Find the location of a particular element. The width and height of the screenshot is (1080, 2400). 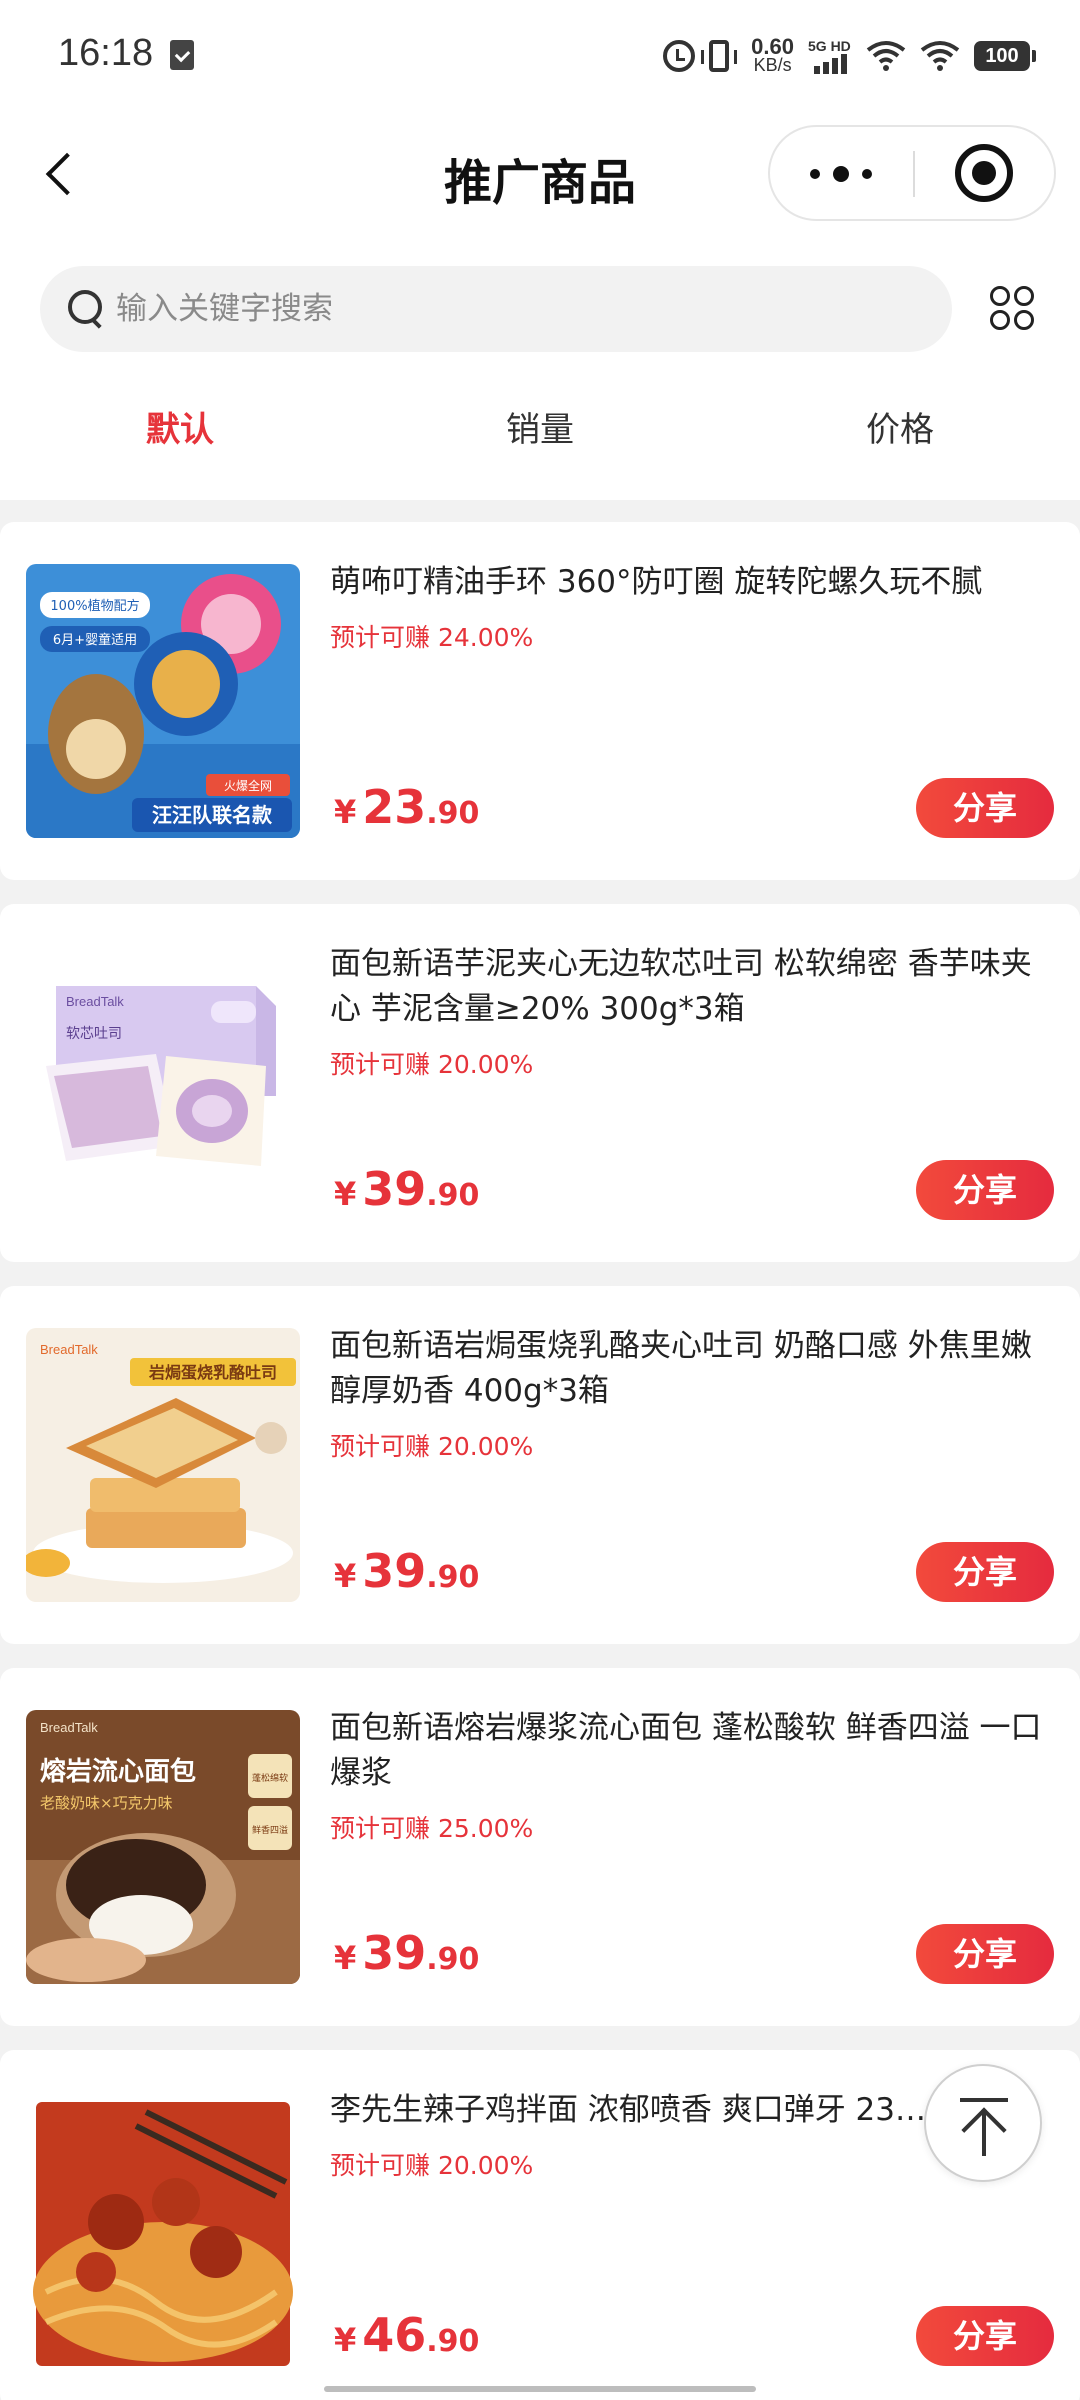

image-text: 鲜香四溢 is located at coordinates (270, 1830).